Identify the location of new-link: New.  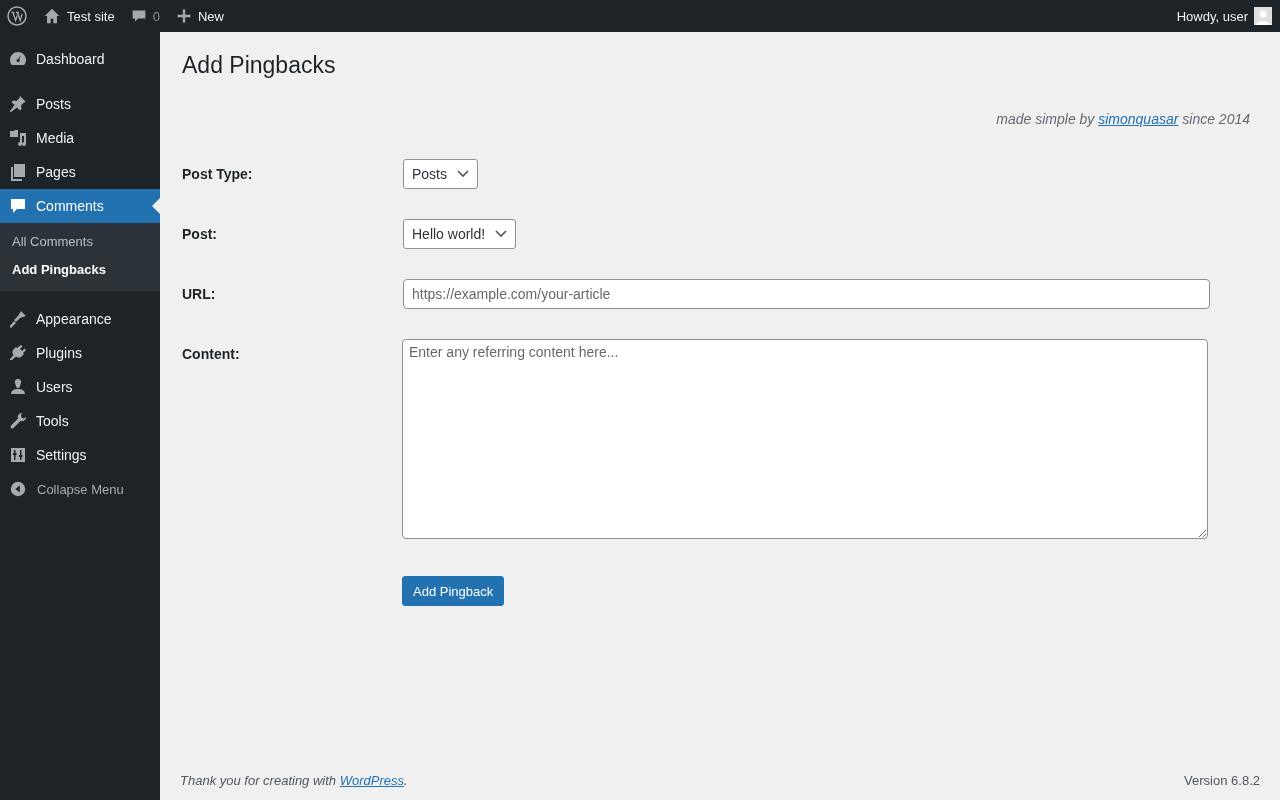
(199, 16).